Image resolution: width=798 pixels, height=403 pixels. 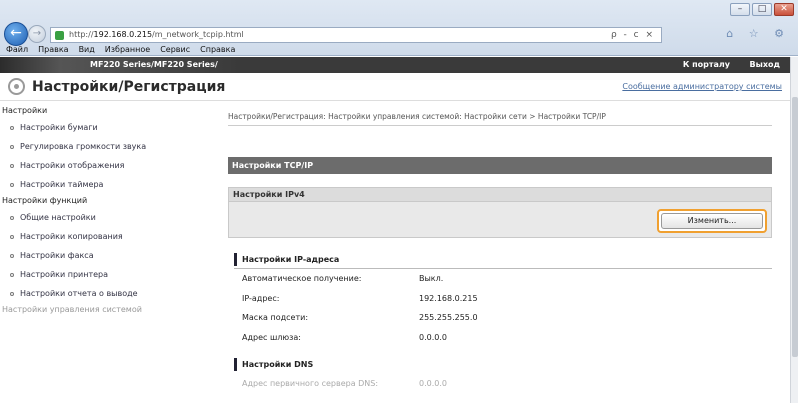 What do you see at coordinates (59, 35) in the screenshot?
I see `favicon-icon` at bounding box center [59, 35].